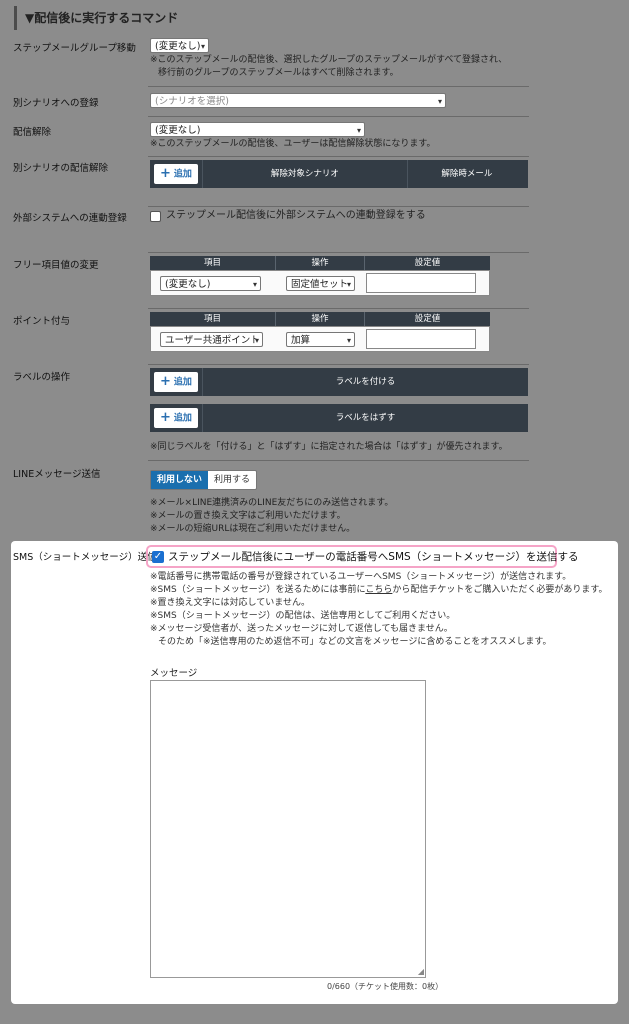  I want to click on free-item-value-input, so click(421, 283).